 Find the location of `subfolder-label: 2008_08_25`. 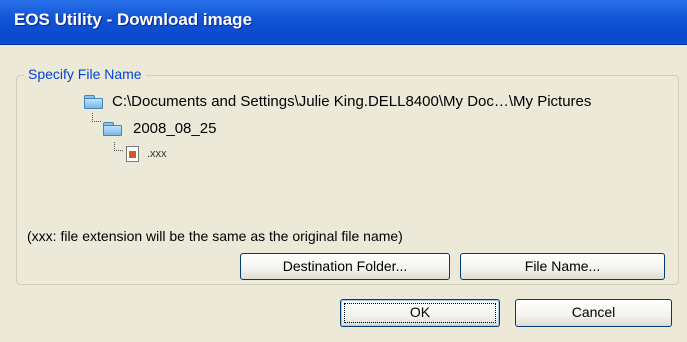

subfolder-label: 2008_08_25 is located at coordinates (175, 128).